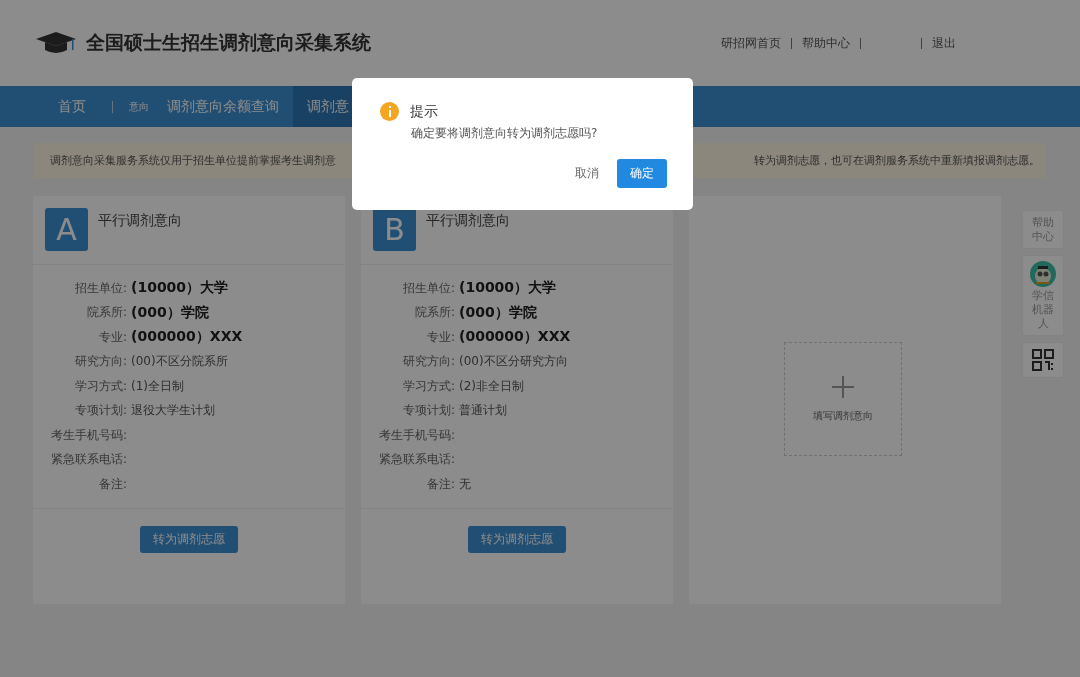 Image resolution: width=1080 pixels, height=677 pixels. Describe the element at coordinates (465, 484) in the screenshot. I see `field-value: 无` at that location.